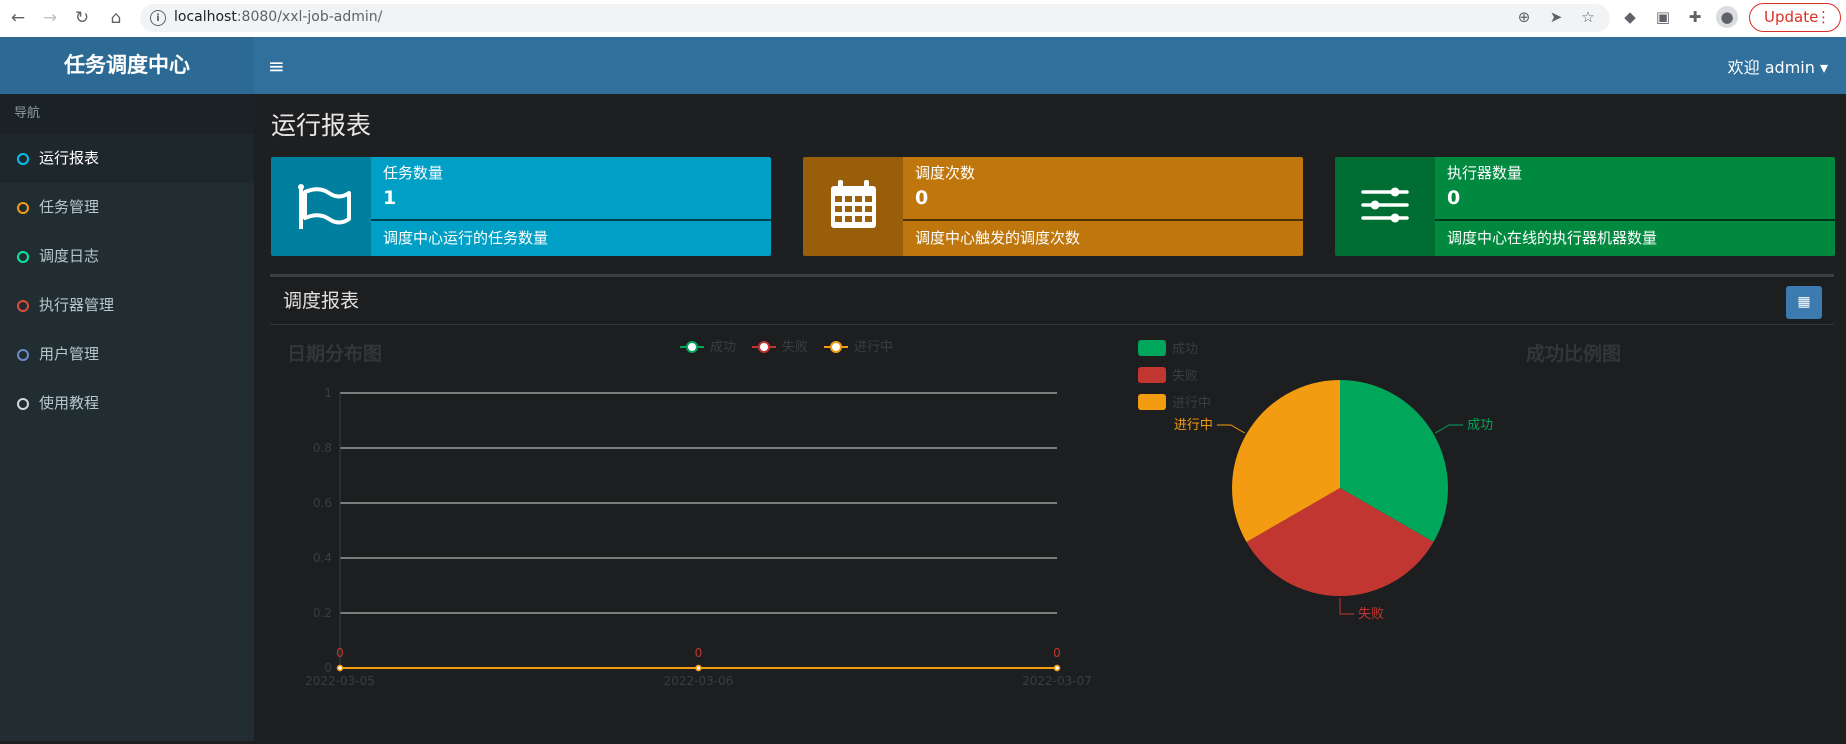 The image size is (1846, 744). I want to click on app-logo: 任务调度中心, so click(127, 65).